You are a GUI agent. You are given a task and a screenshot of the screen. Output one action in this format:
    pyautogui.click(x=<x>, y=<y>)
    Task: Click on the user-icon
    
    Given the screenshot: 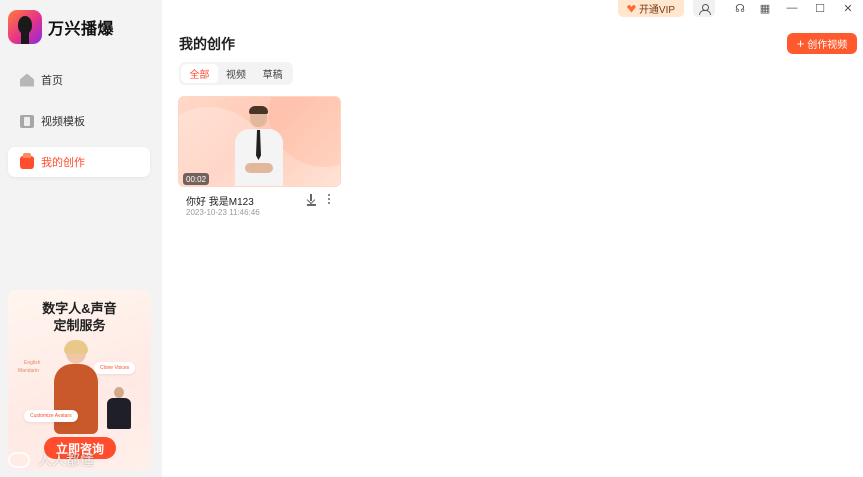 What is the action you would take?
    pyautogui.click(x=705, y=9)
    